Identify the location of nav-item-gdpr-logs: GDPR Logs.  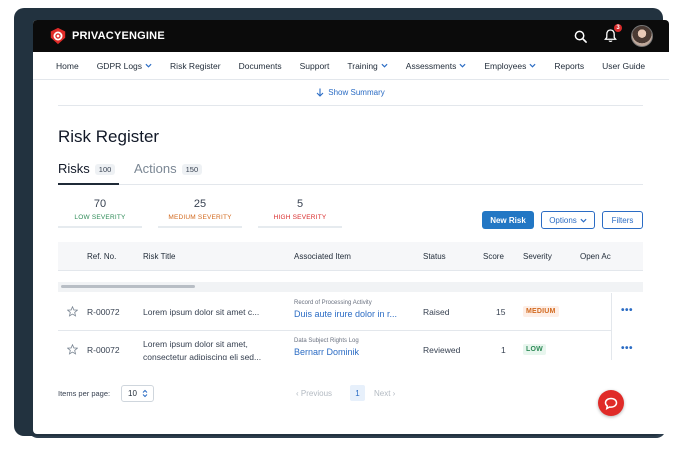
(124, 66).